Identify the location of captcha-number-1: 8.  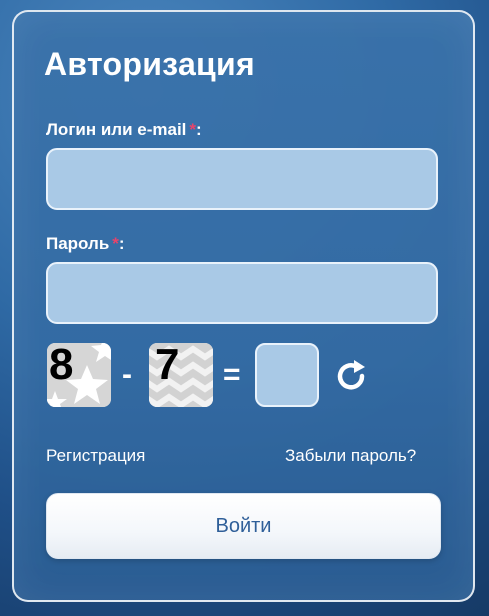
(61, 366).